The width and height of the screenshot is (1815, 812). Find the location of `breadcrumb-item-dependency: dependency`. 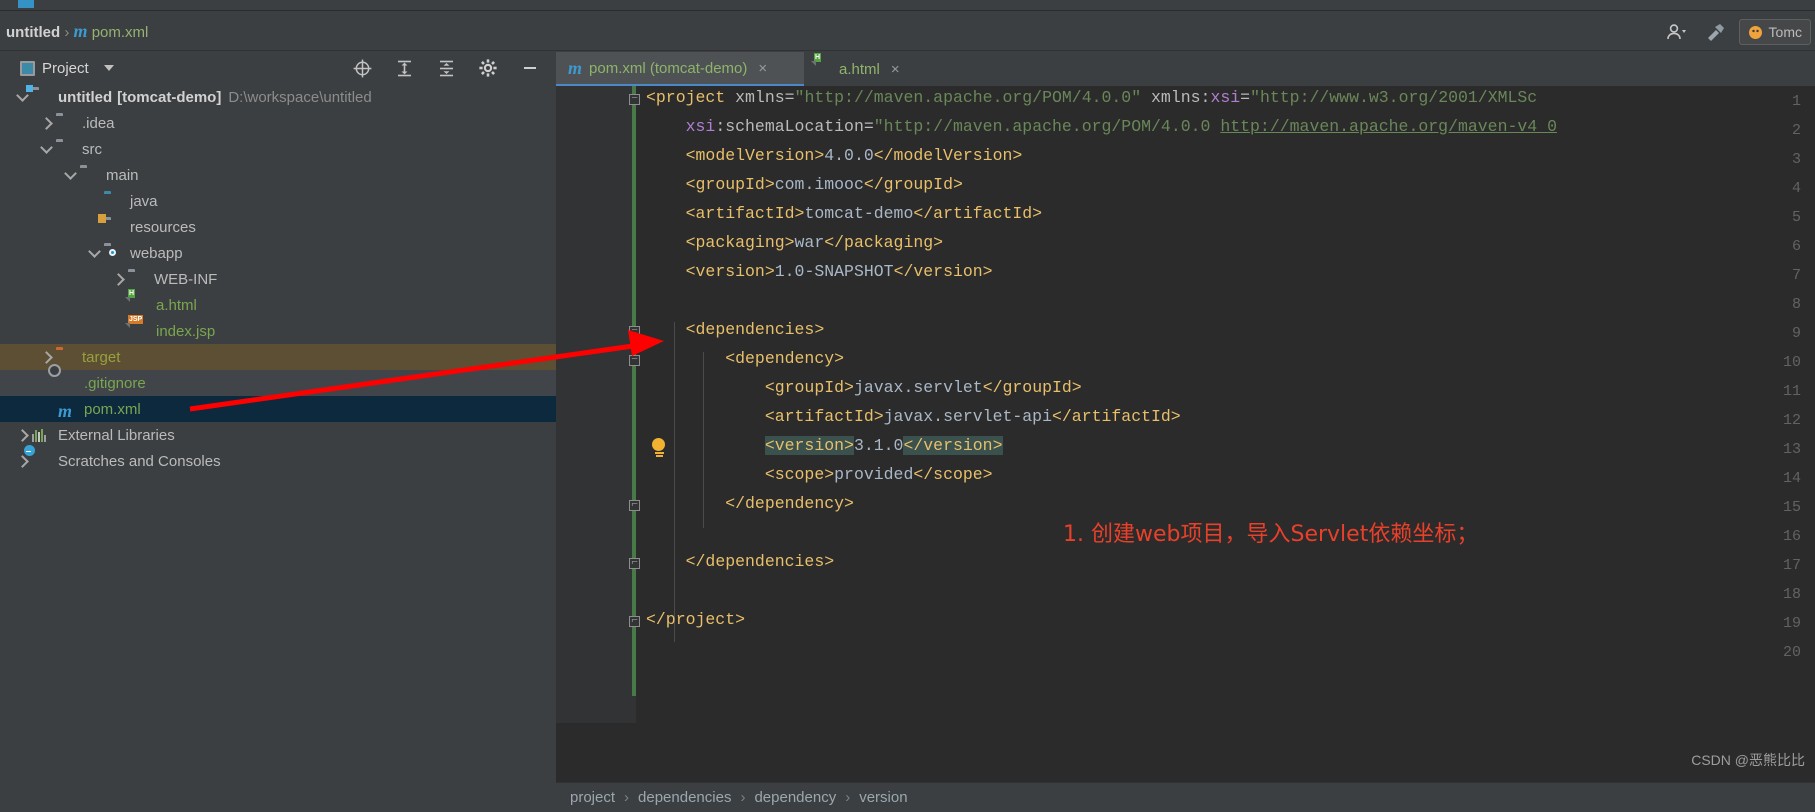

breadcrumb-item-dependency: dependency is located at coordinates (795, 797).